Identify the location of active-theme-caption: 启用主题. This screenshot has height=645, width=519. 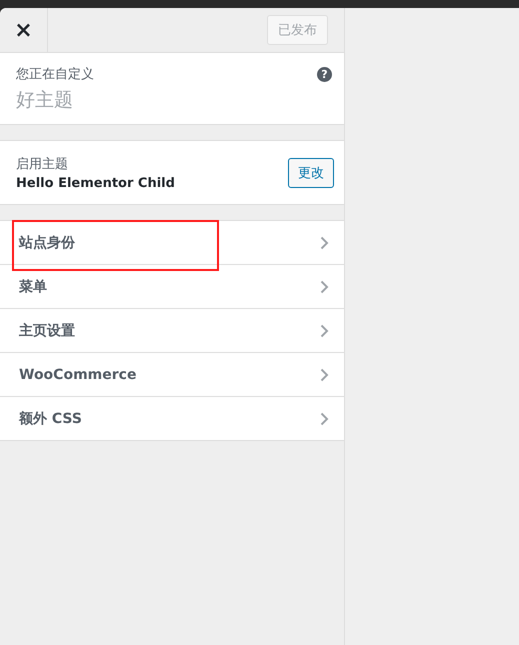
(42, 164).